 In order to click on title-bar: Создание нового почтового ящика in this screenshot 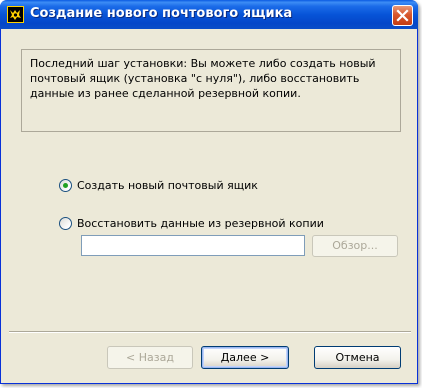, I will do `click(209, 14)`.